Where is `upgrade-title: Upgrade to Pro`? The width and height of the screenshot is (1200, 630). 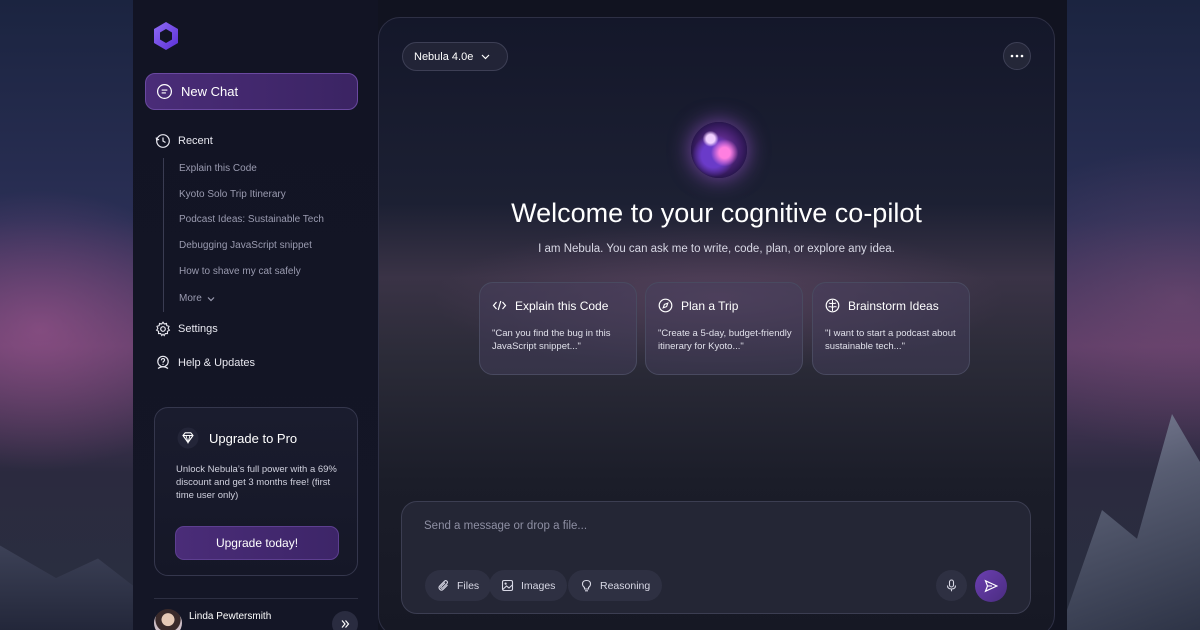
upgrade-title: Upgrade to Pro is located at coordinates (237, 438).